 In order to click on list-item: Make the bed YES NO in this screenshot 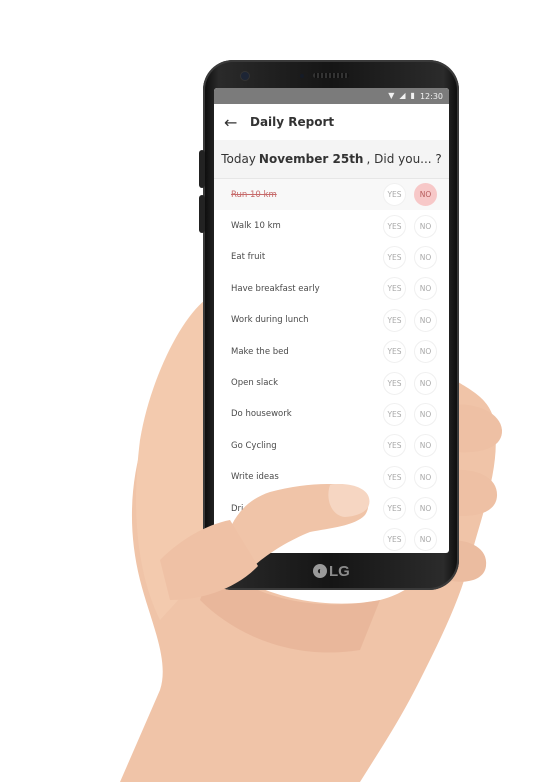, I will do `click(331, 351)`.